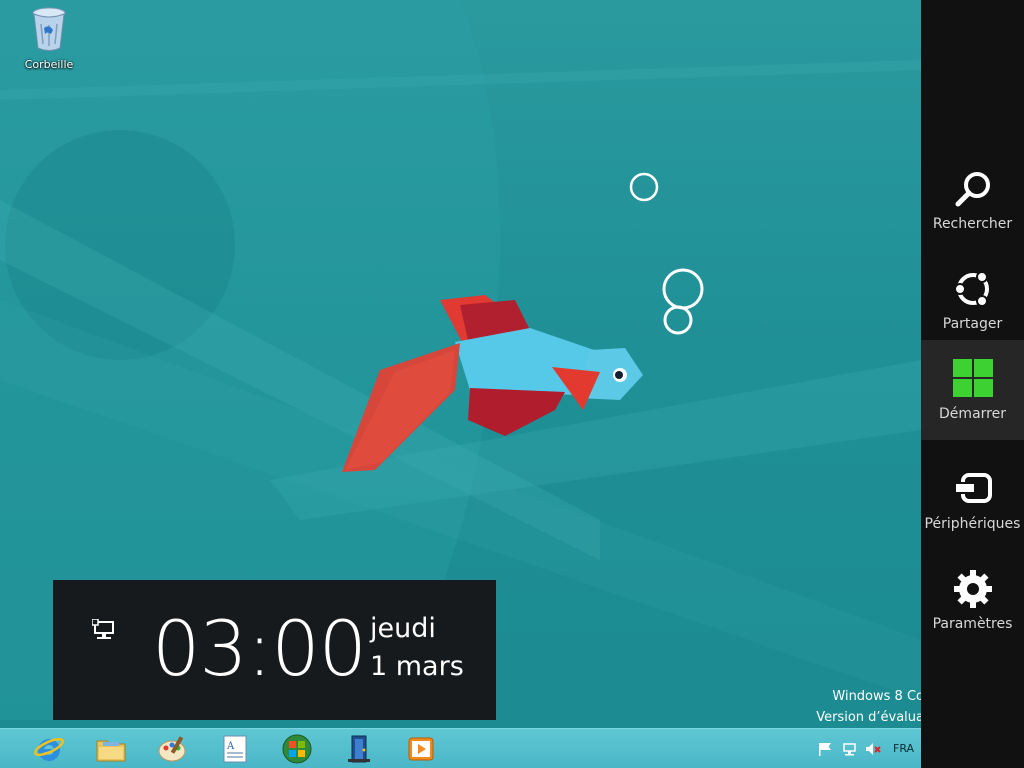 Image resolution: width=1024 pixels, height=768 pixels. I want to click on door-icon, so click(359, 749).